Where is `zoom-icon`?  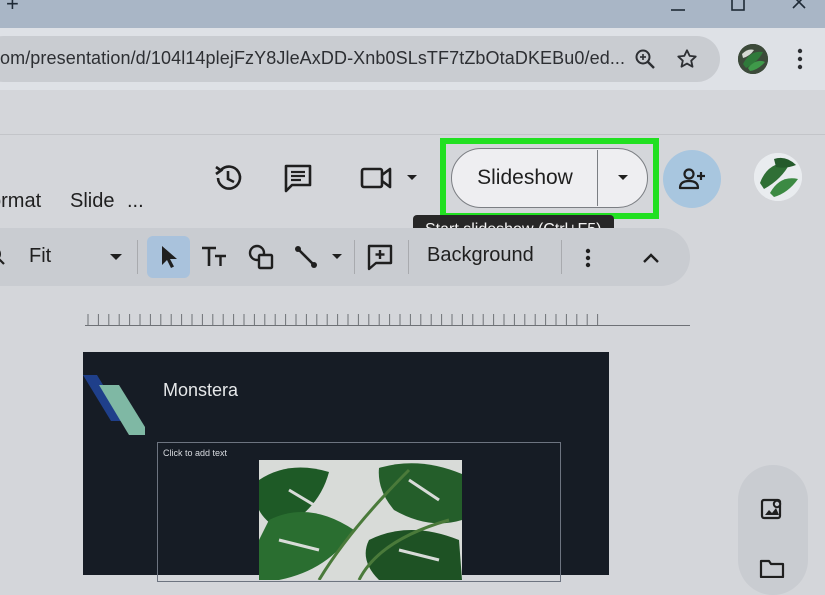
zoom-icon is located at coordinates (645, 59).